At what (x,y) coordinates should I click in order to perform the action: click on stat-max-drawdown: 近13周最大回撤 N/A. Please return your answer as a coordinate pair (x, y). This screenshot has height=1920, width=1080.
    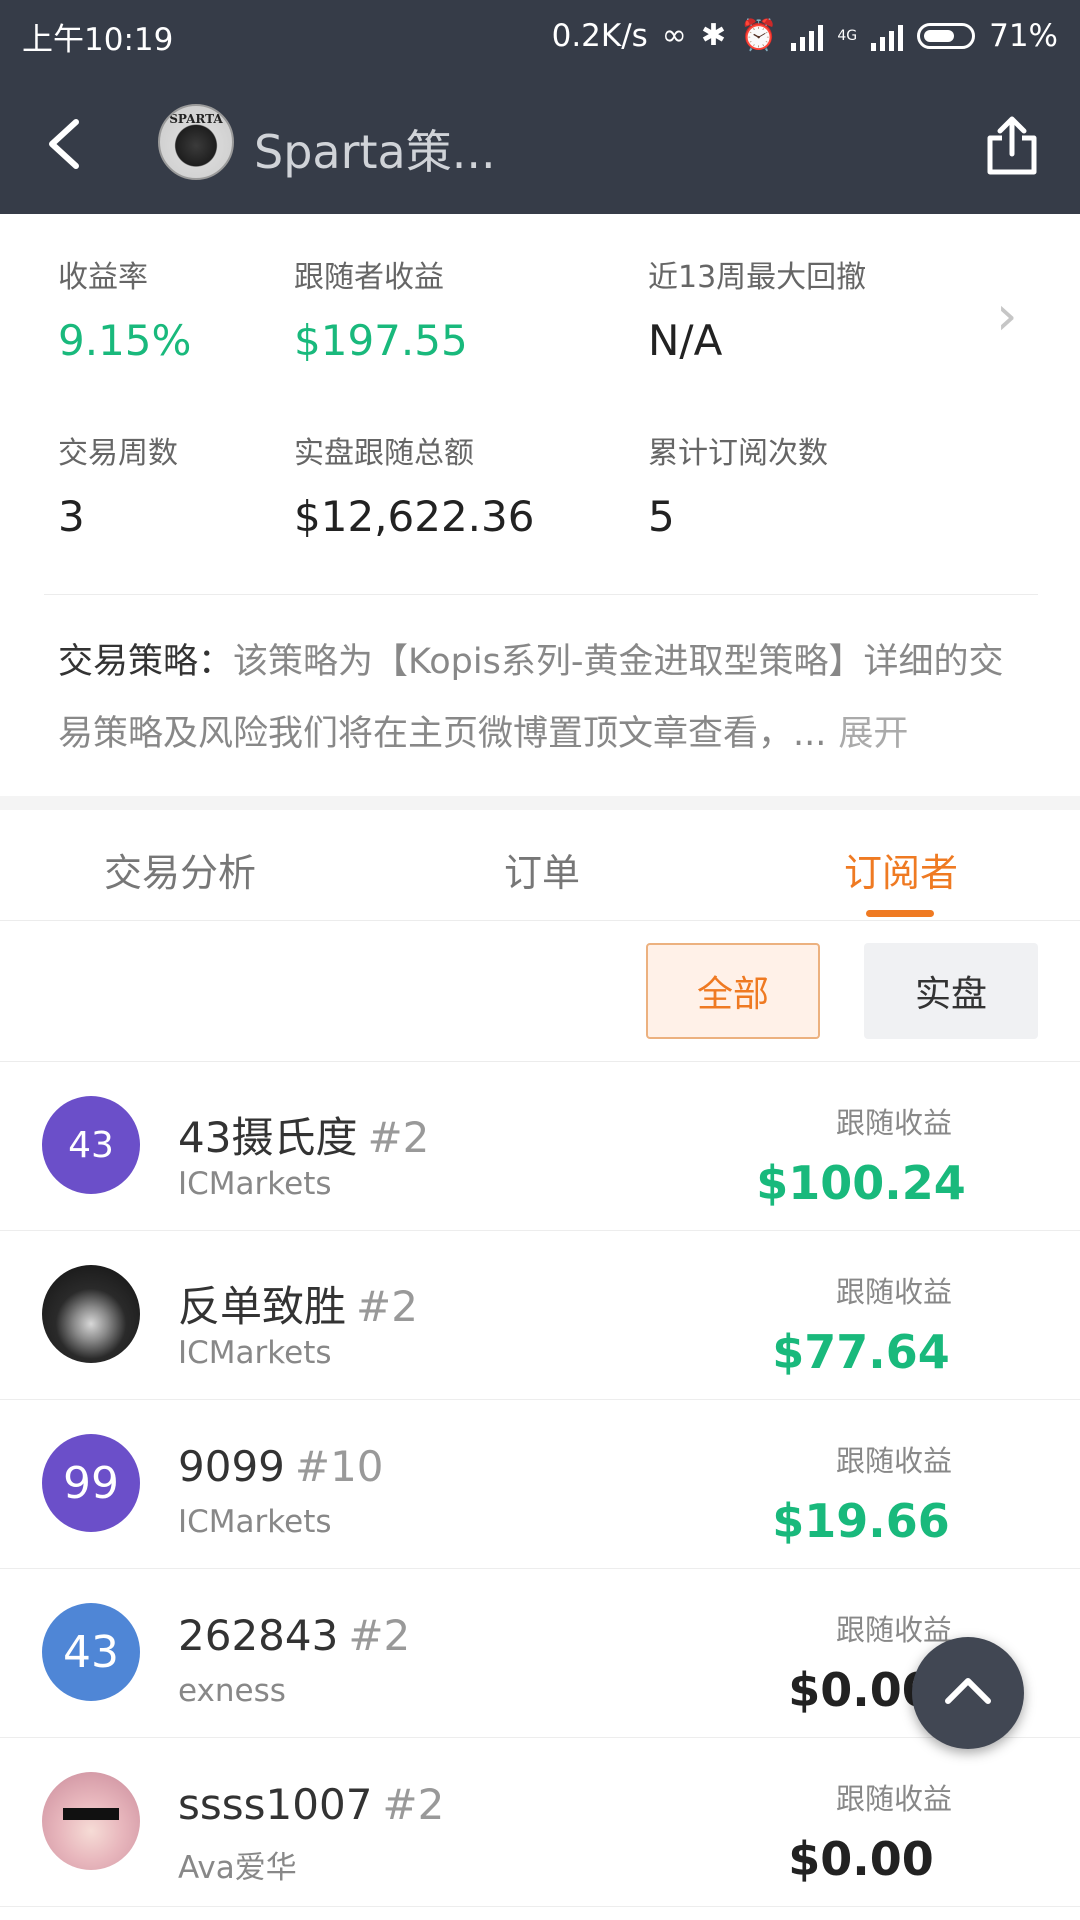
    Looking at the image, I should click on (757, 308).